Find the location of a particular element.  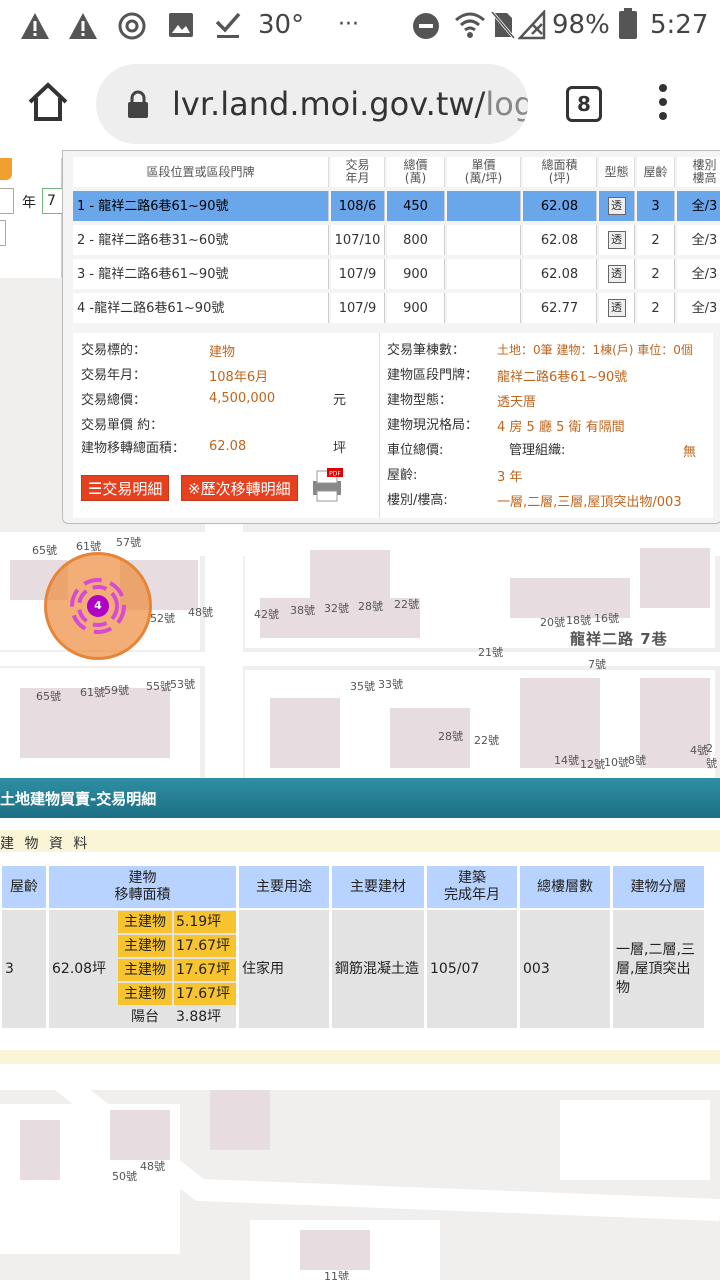

door-label: 建物區段門牌： is located at coordinates (433, 375).